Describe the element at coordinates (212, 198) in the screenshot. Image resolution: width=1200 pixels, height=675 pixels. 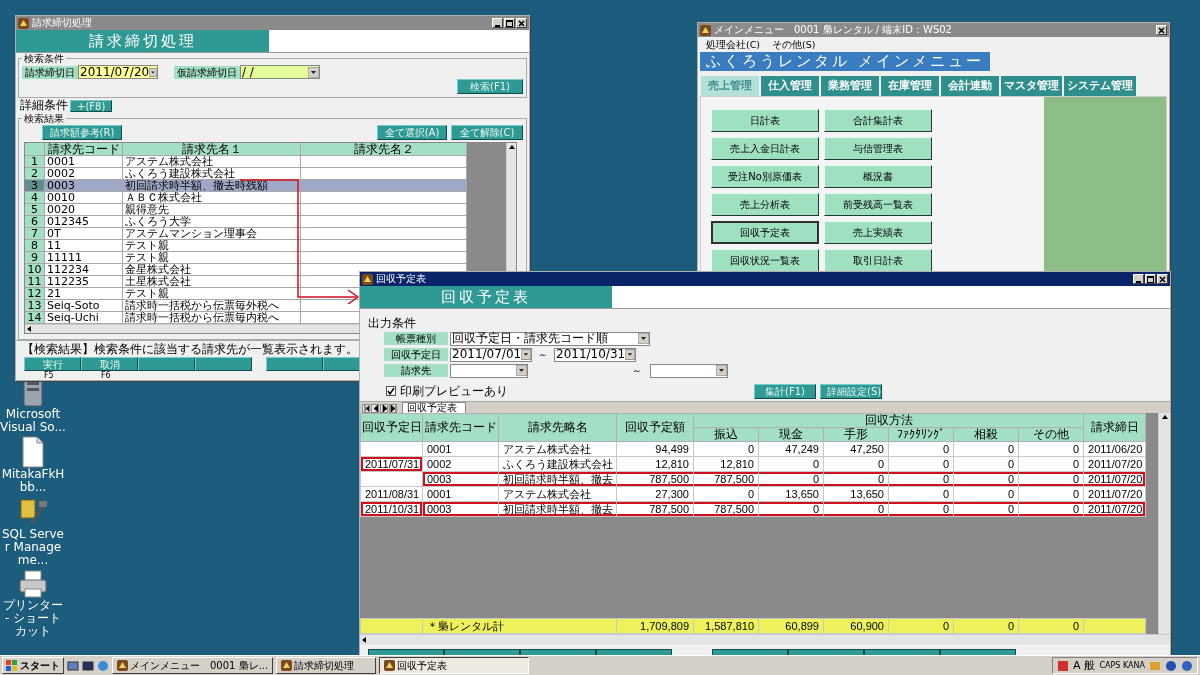
I see `table-cell: ＡＢＣ株式会社` at that location.